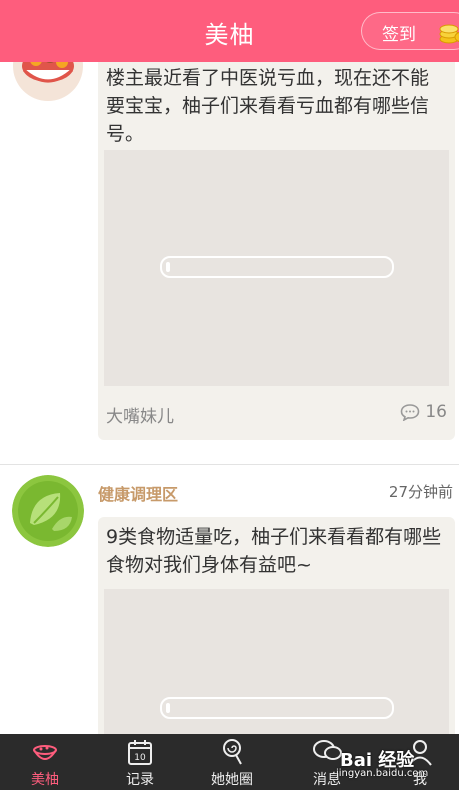 The image size is (459, 790). Describe the element at coordinates (449, 34) in the screenshot. I see `coins-icon: $` at that location.